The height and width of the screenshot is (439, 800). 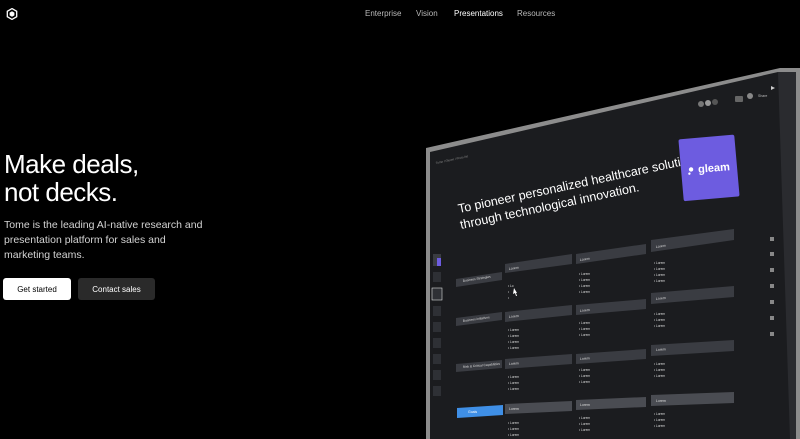 I want to click on thumbnail-strip, so click(x=437, y=325).